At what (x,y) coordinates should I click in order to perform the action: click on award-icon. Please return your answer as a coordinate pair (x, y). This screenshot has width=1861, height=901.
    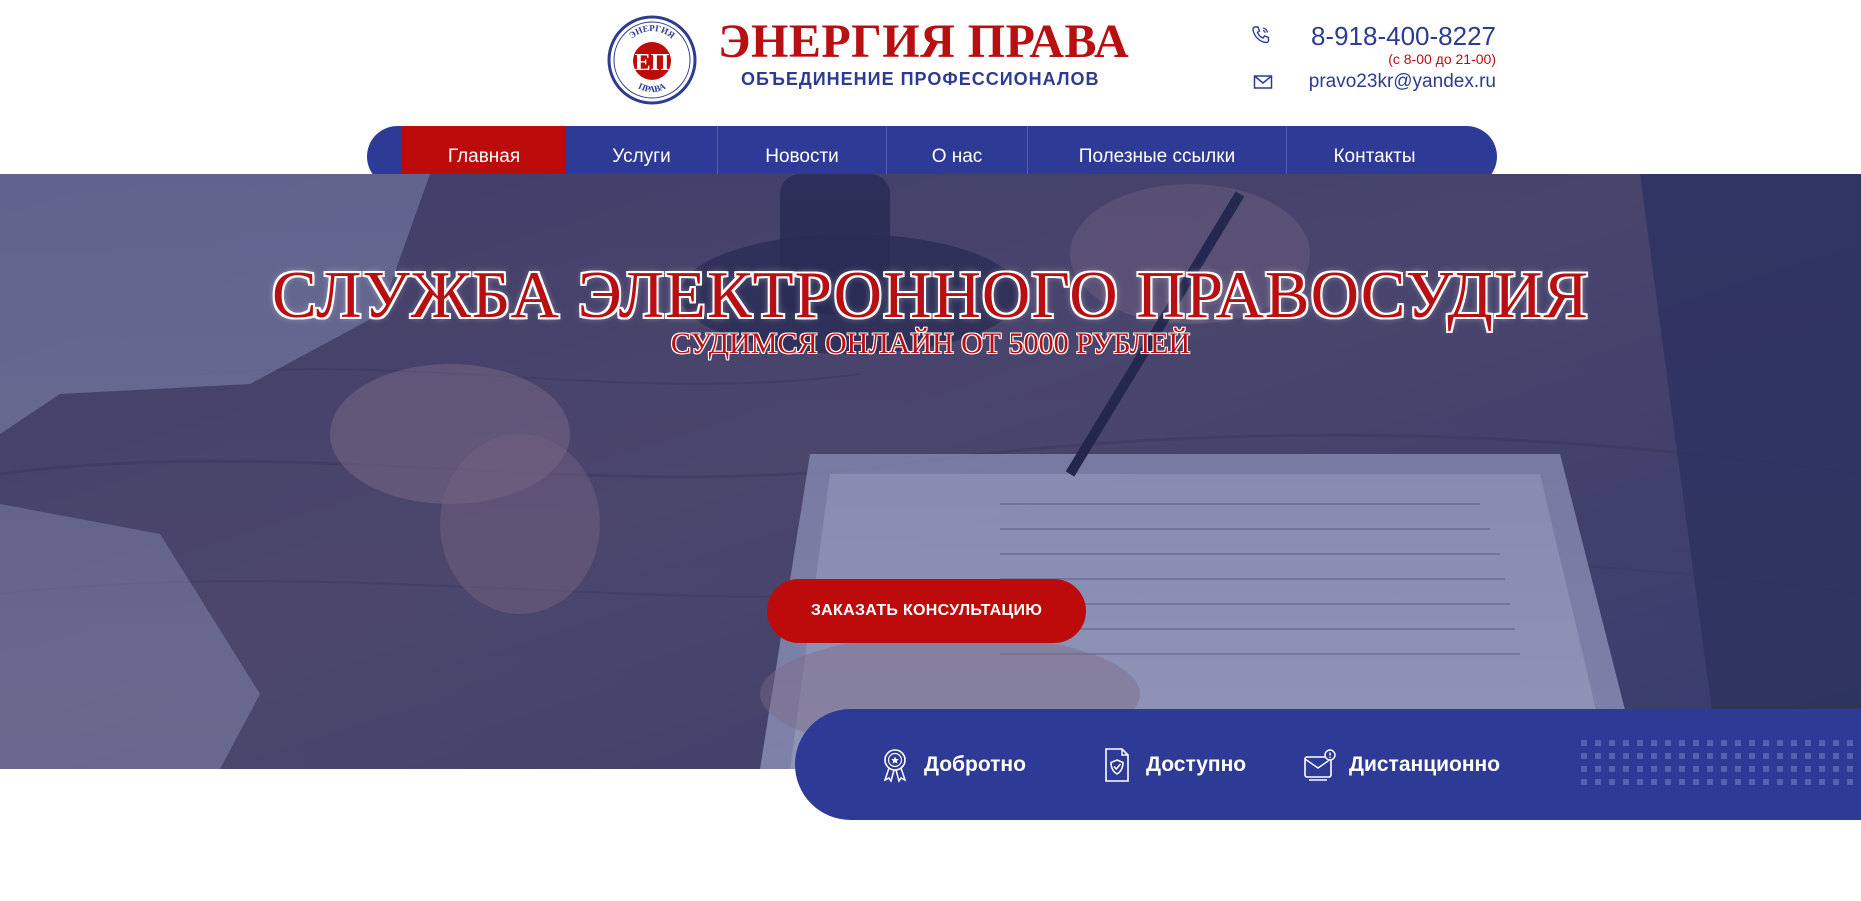
    Looking at the image, I should click on (895, 765).